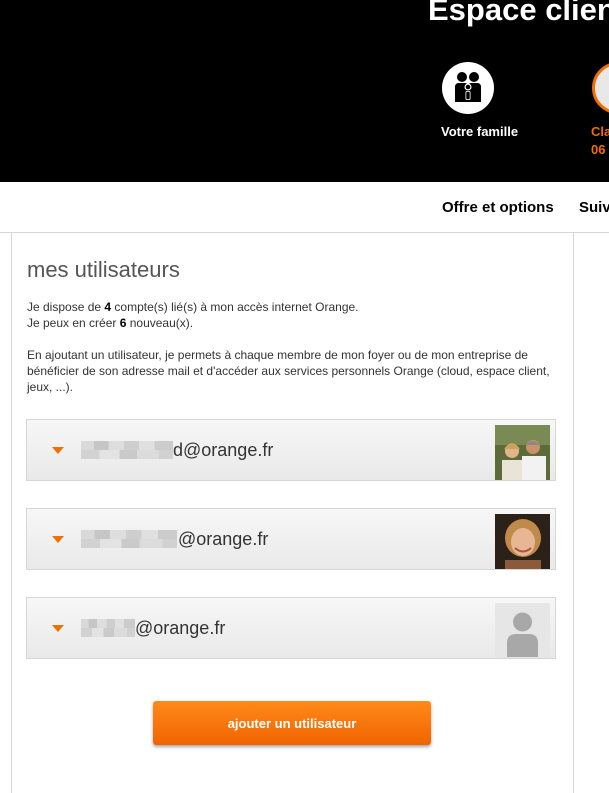  What do you see at coordinates (522, 452) in the screenshot?
I see `couple-photo` at bounding box center [522, 452].